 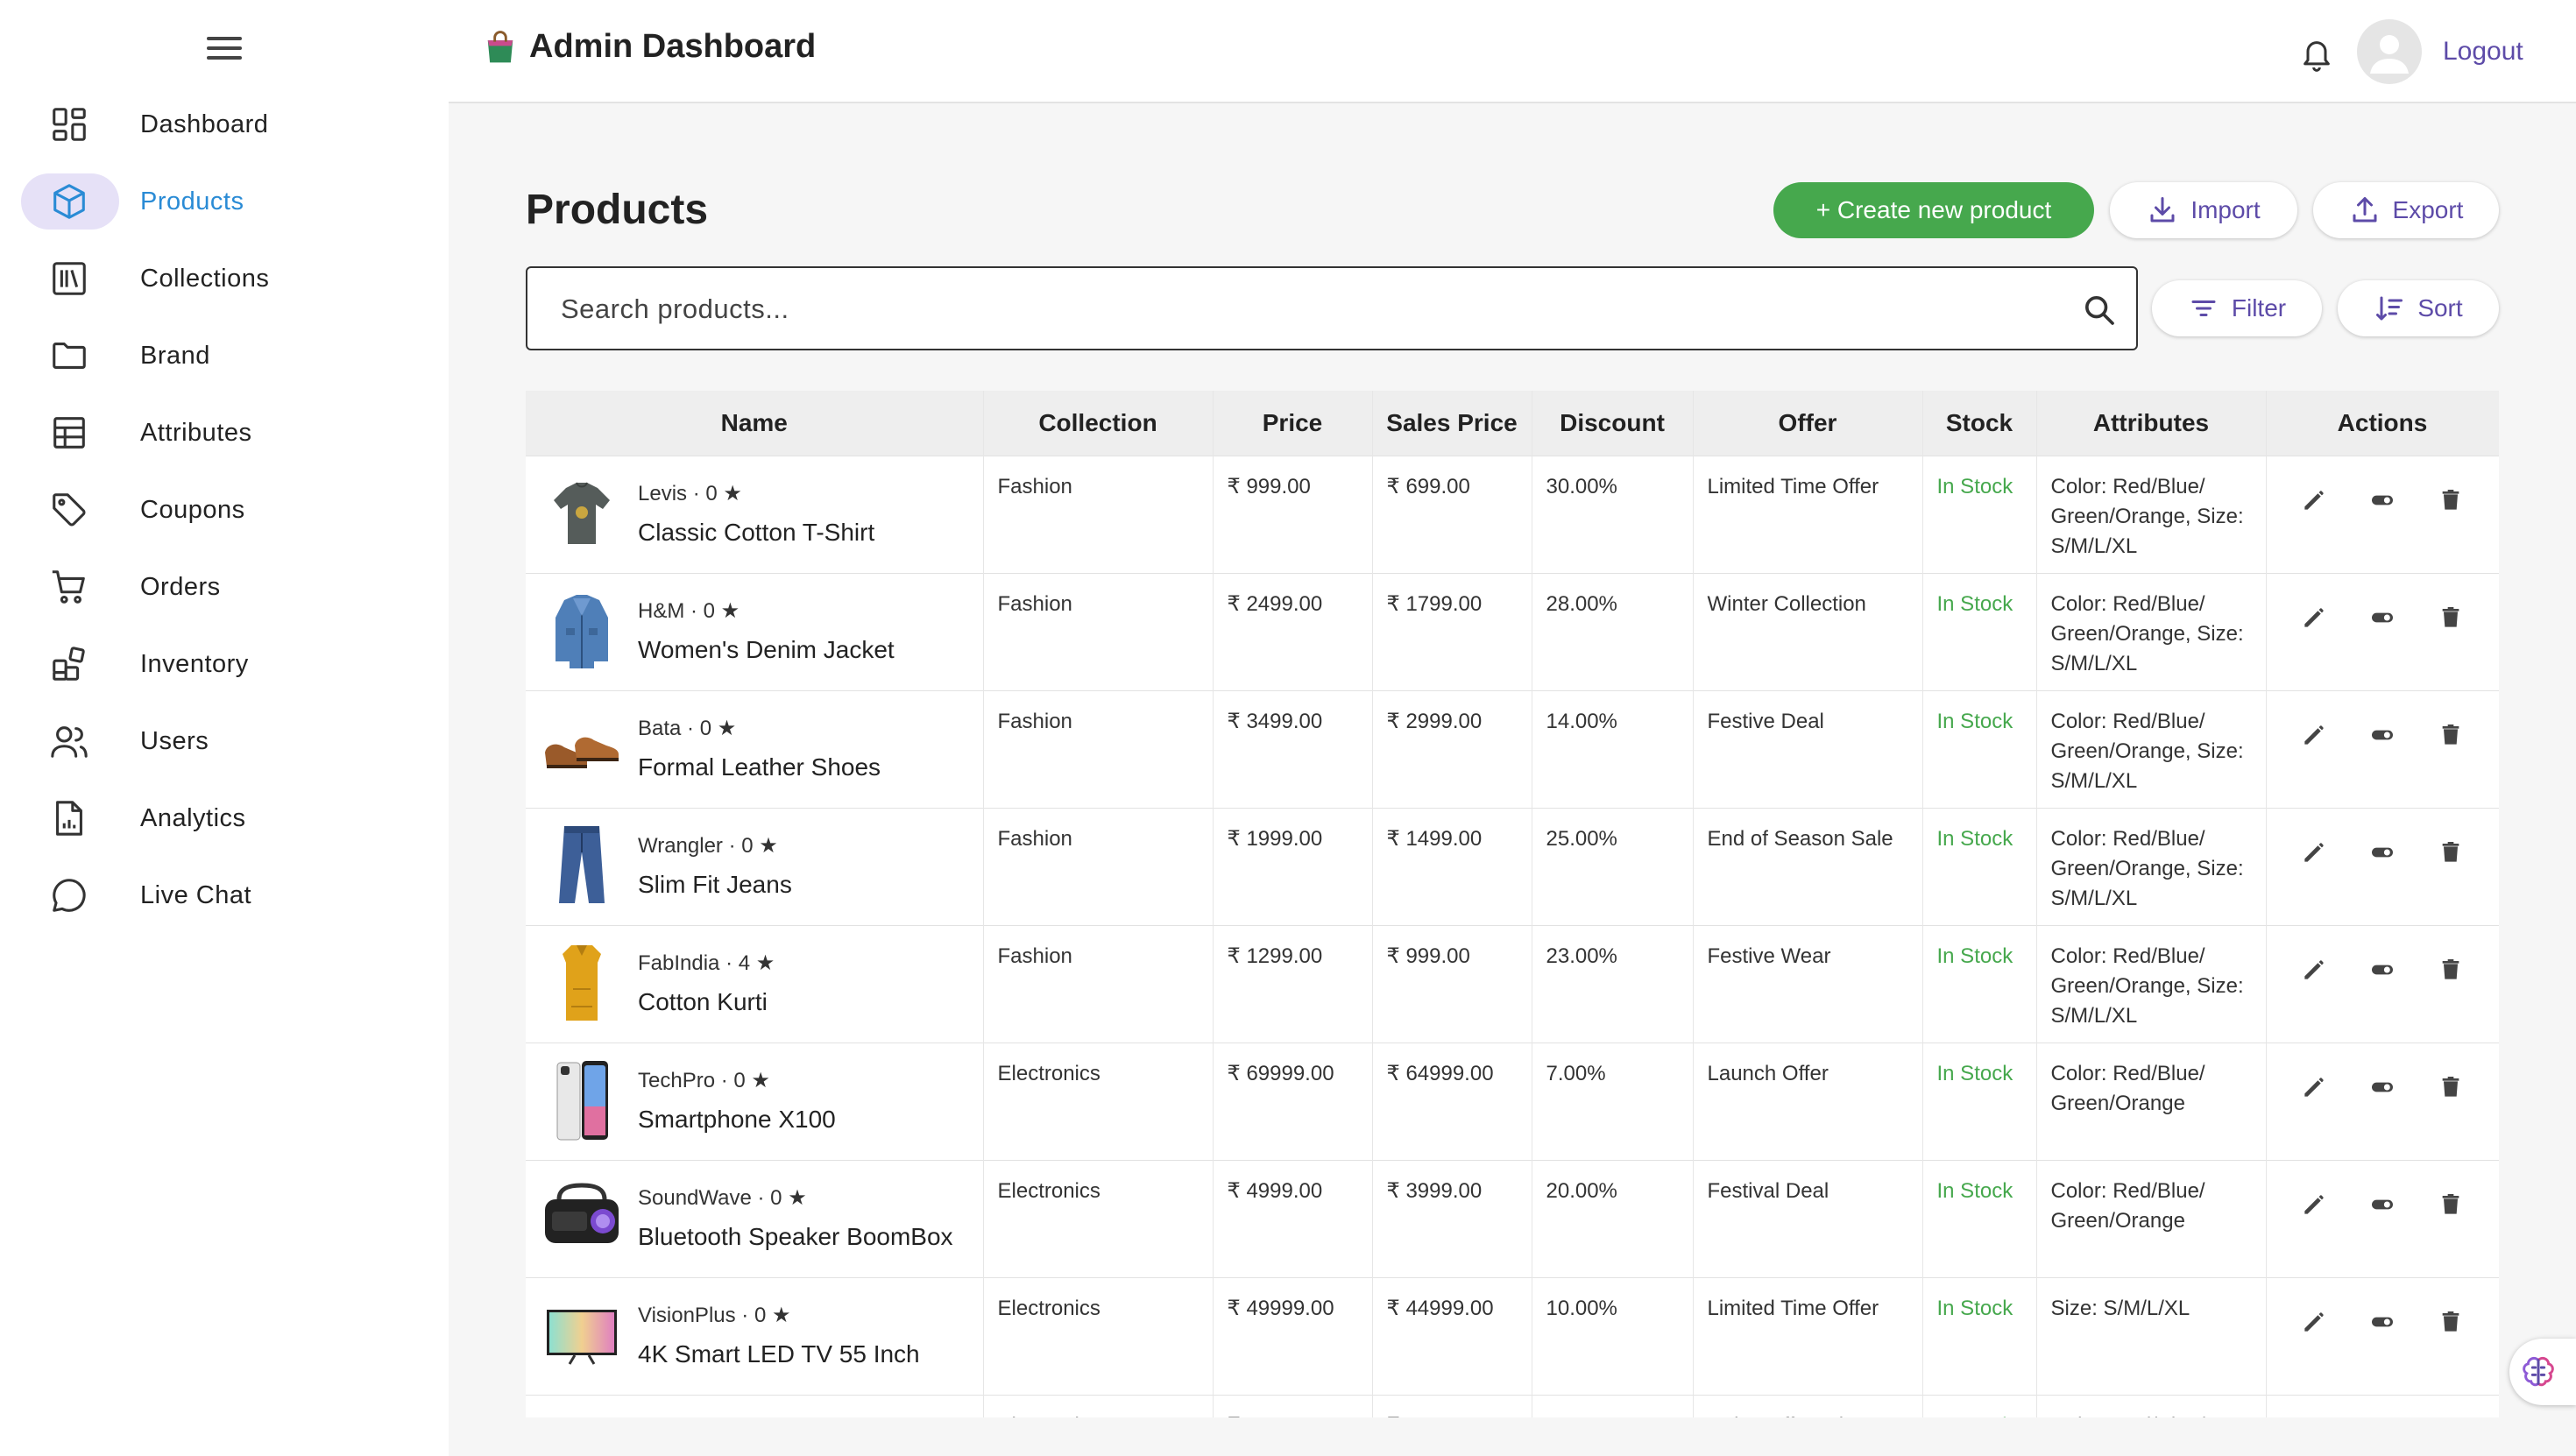 I want to click on notification-bell-icon, so click(x=2316, y=54).